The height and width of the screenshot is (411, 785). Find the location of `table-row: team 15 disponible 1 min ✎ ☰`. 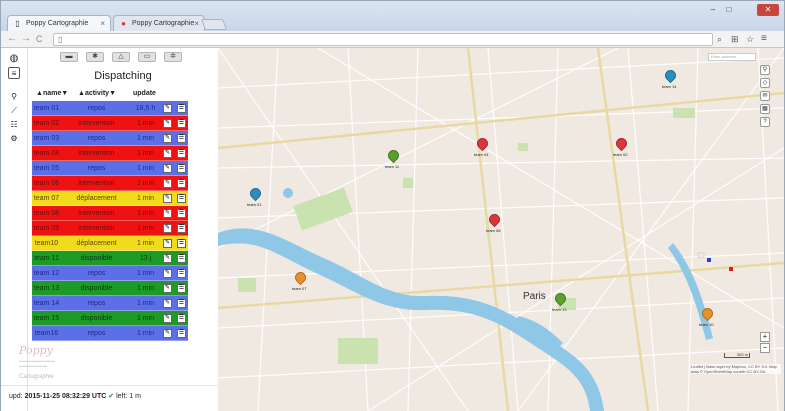

table-row: team 15 disponible 1 min ✎ ☰ is located at coordinates (110, 318).